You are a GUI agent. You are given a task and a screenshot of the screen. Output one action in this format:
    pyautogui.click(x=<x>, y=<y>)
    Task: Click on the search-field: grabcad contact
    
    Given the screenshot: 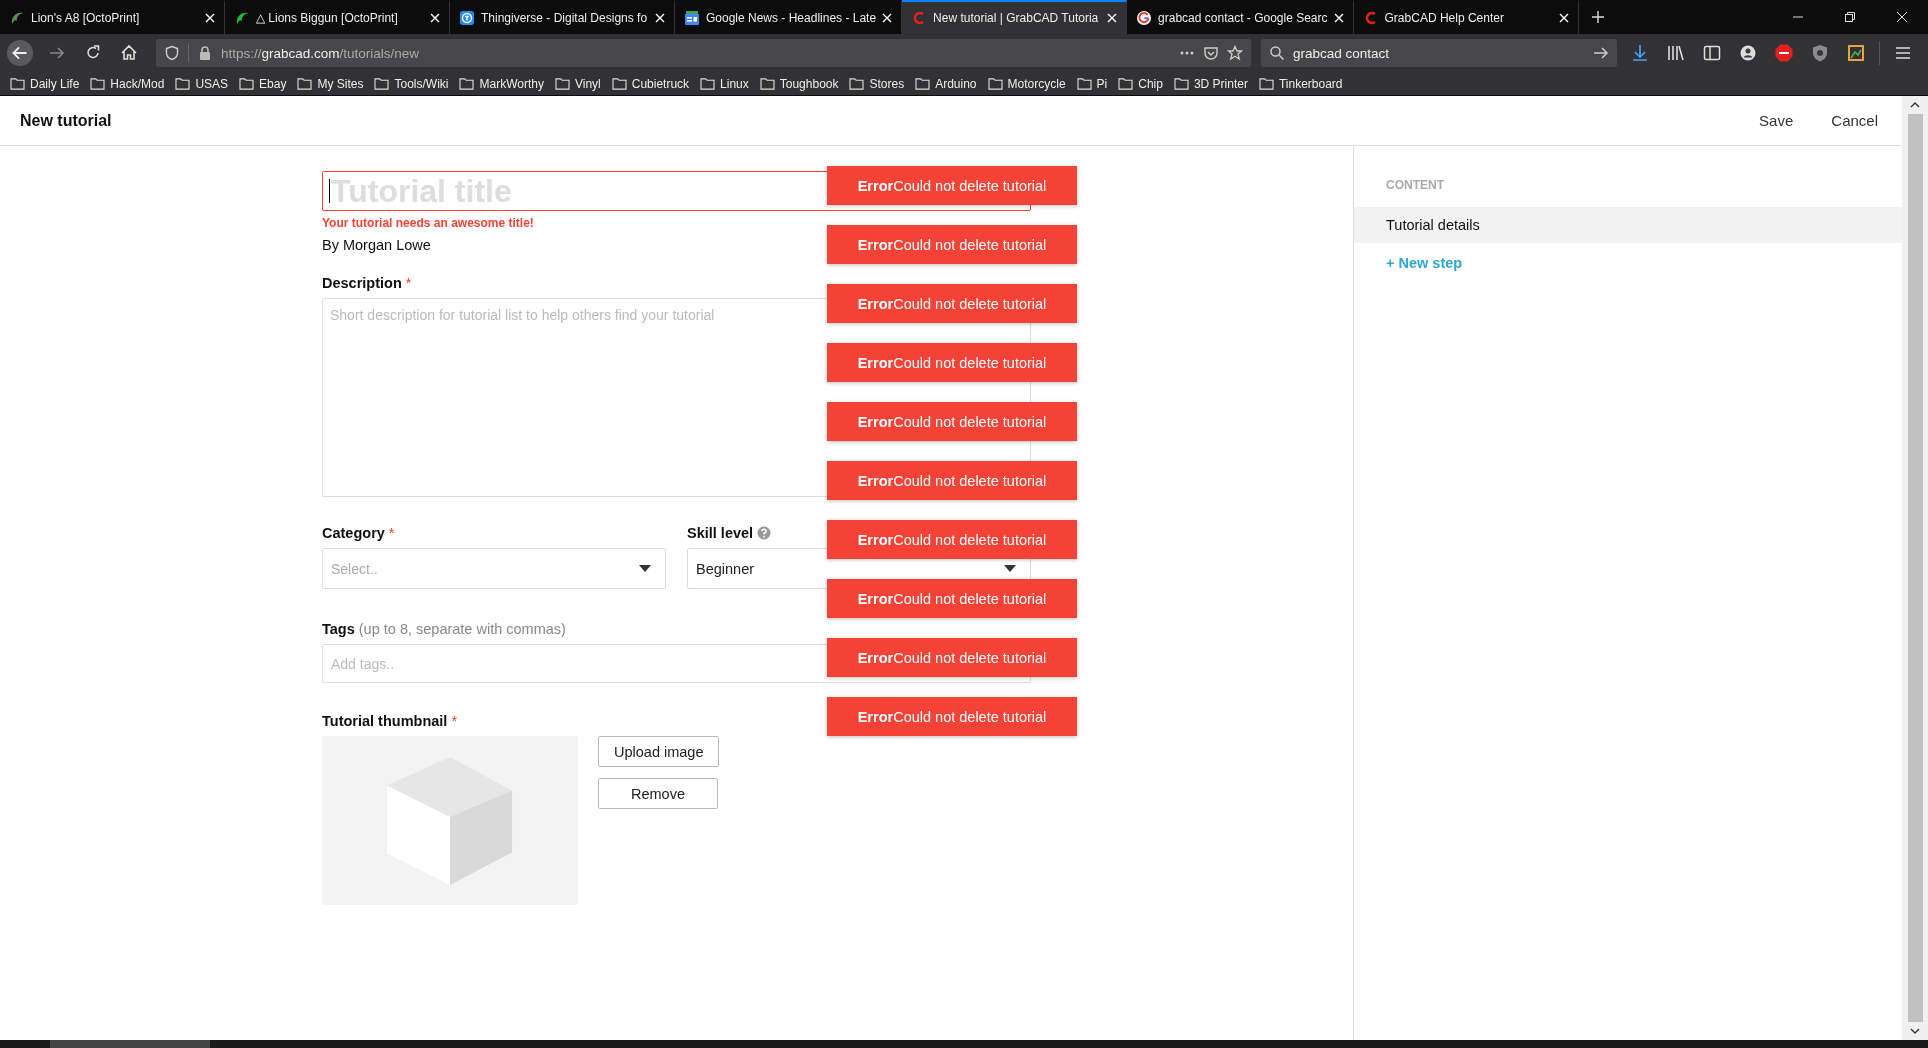 What is the action you would take?
    pyautogui.click(x=1439, y=53)
    